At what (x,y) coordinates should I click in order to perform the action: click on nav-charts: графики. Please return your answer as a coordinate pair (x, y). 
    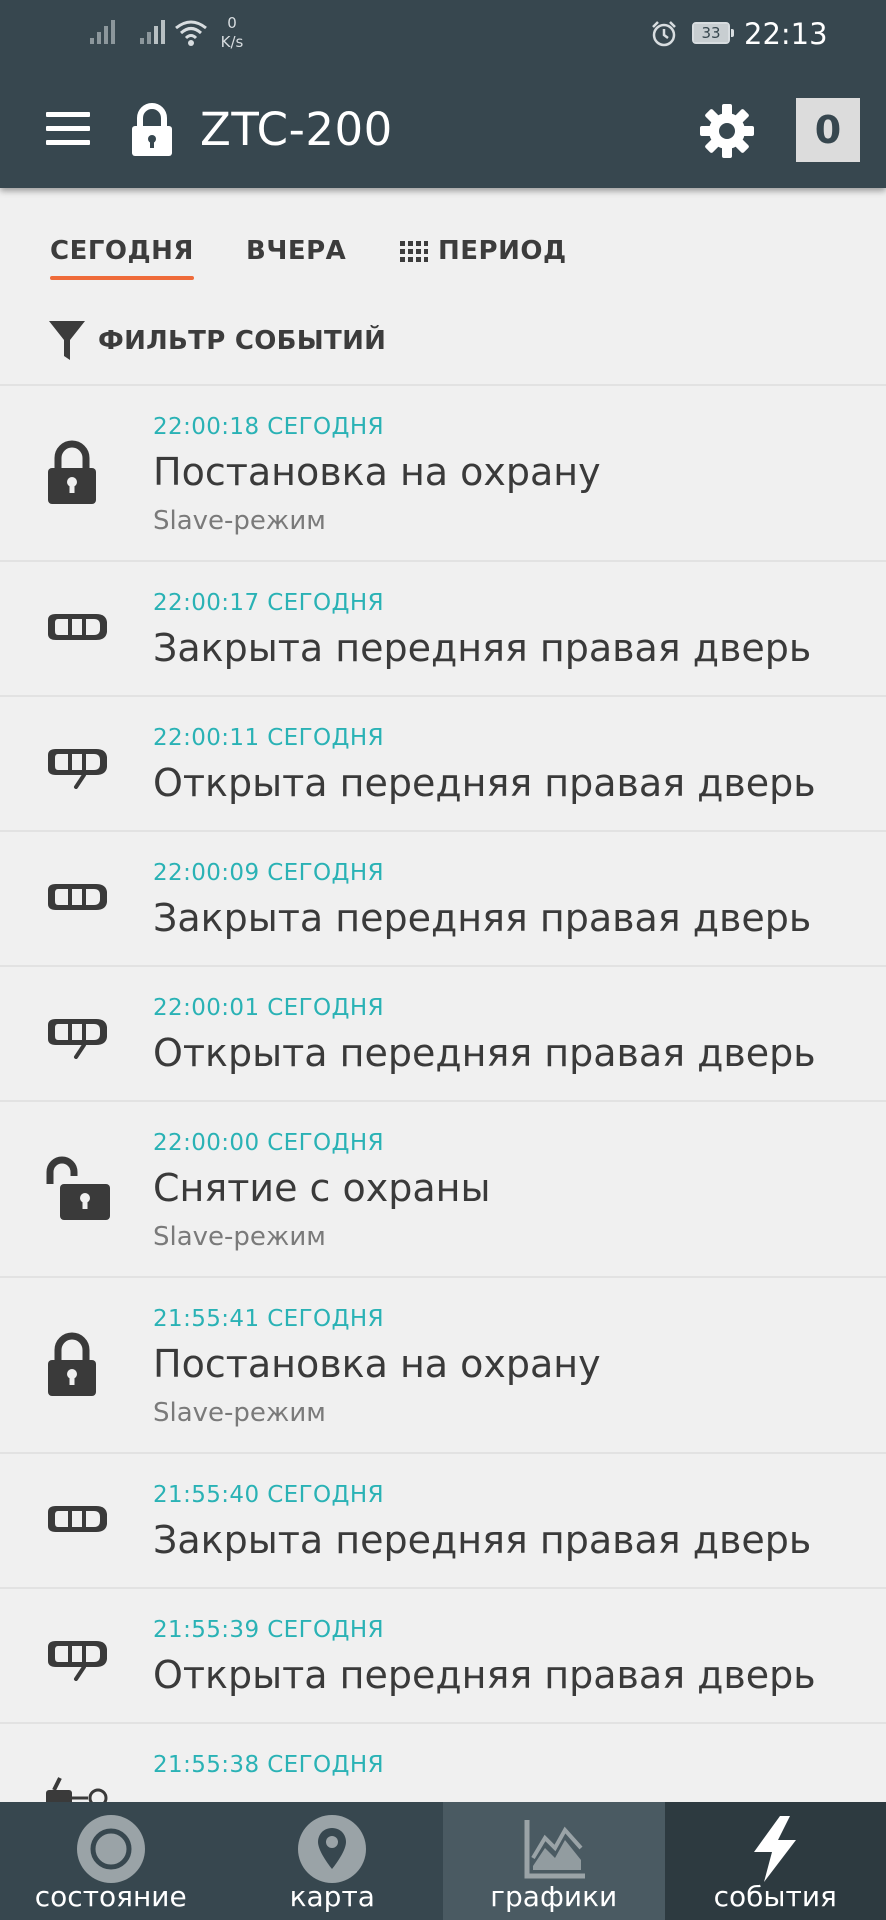
    Looking at the image, I should click on (554, 1861).